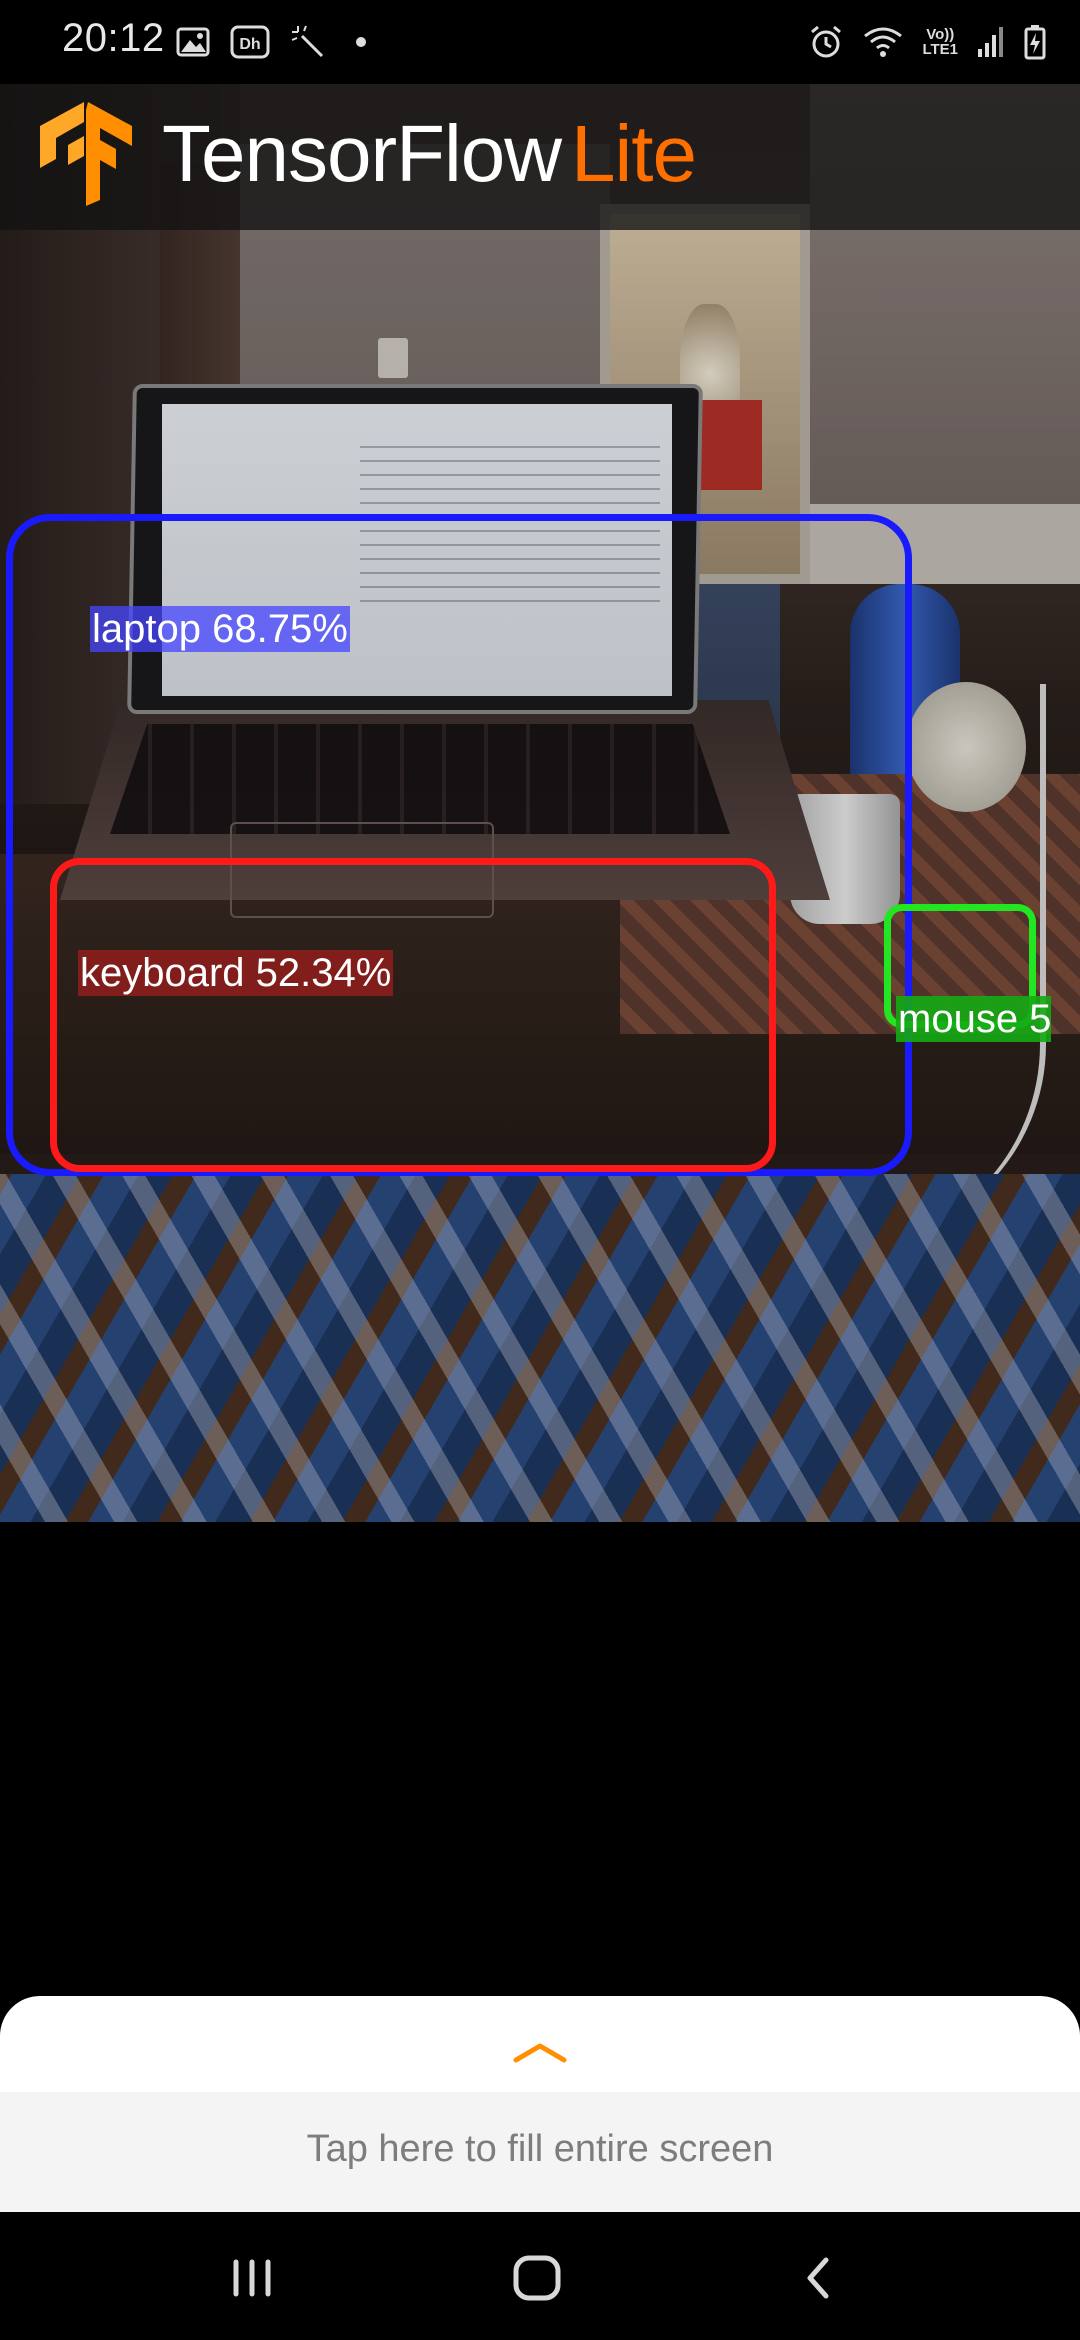  Describe the element at coordinates (883, 42) in the screenshot. I see `wifi-calling-icon` at that location.